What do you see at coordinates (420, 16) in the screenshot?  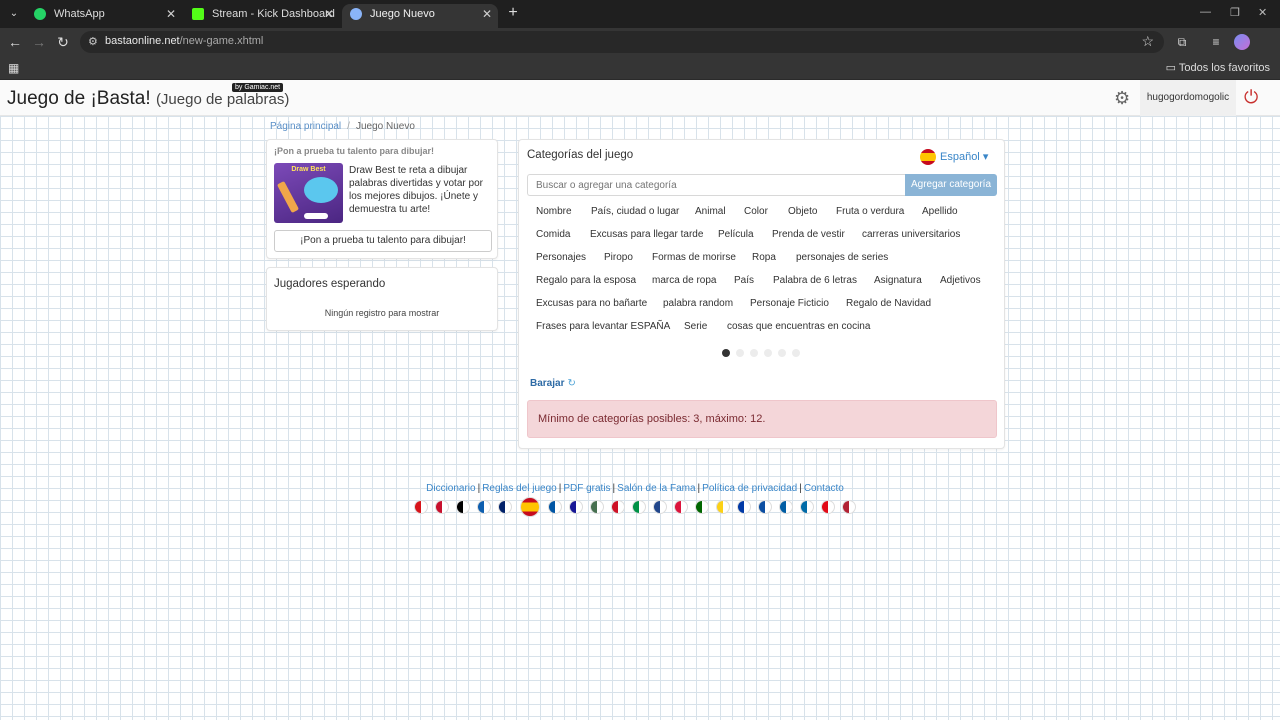 I see `tab-juego-nuevo: Juego Nuevo ✕` at bounding box center [420, 16].